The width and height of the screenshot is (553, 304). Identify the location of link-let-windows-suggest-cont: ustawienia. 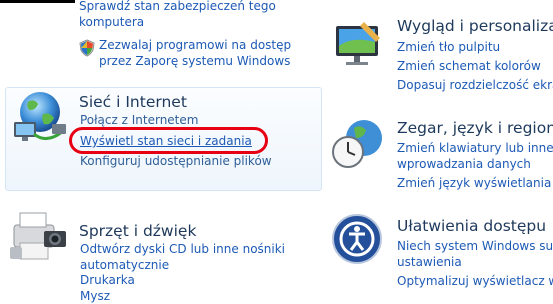
(429, 262).